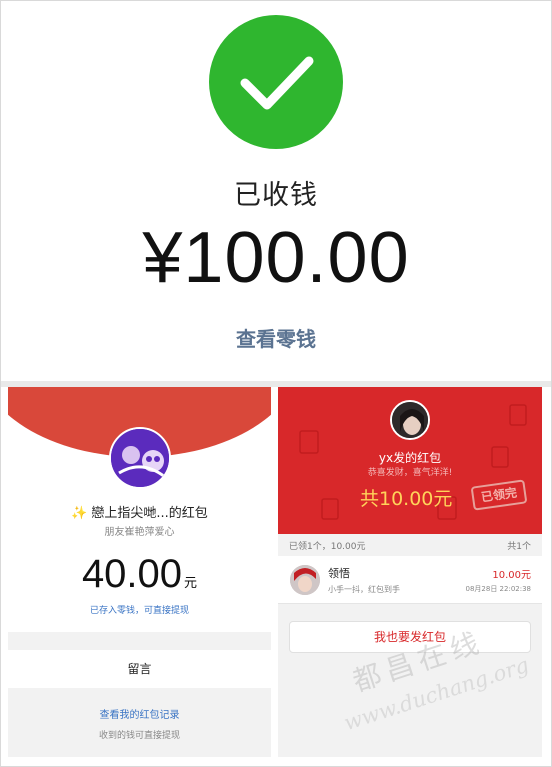 This screenshot has height=767, width=552. What do you see at coordinates (276, 82) in the screenshot?
I see `success-check-icon` at bounding box center [276, 82].